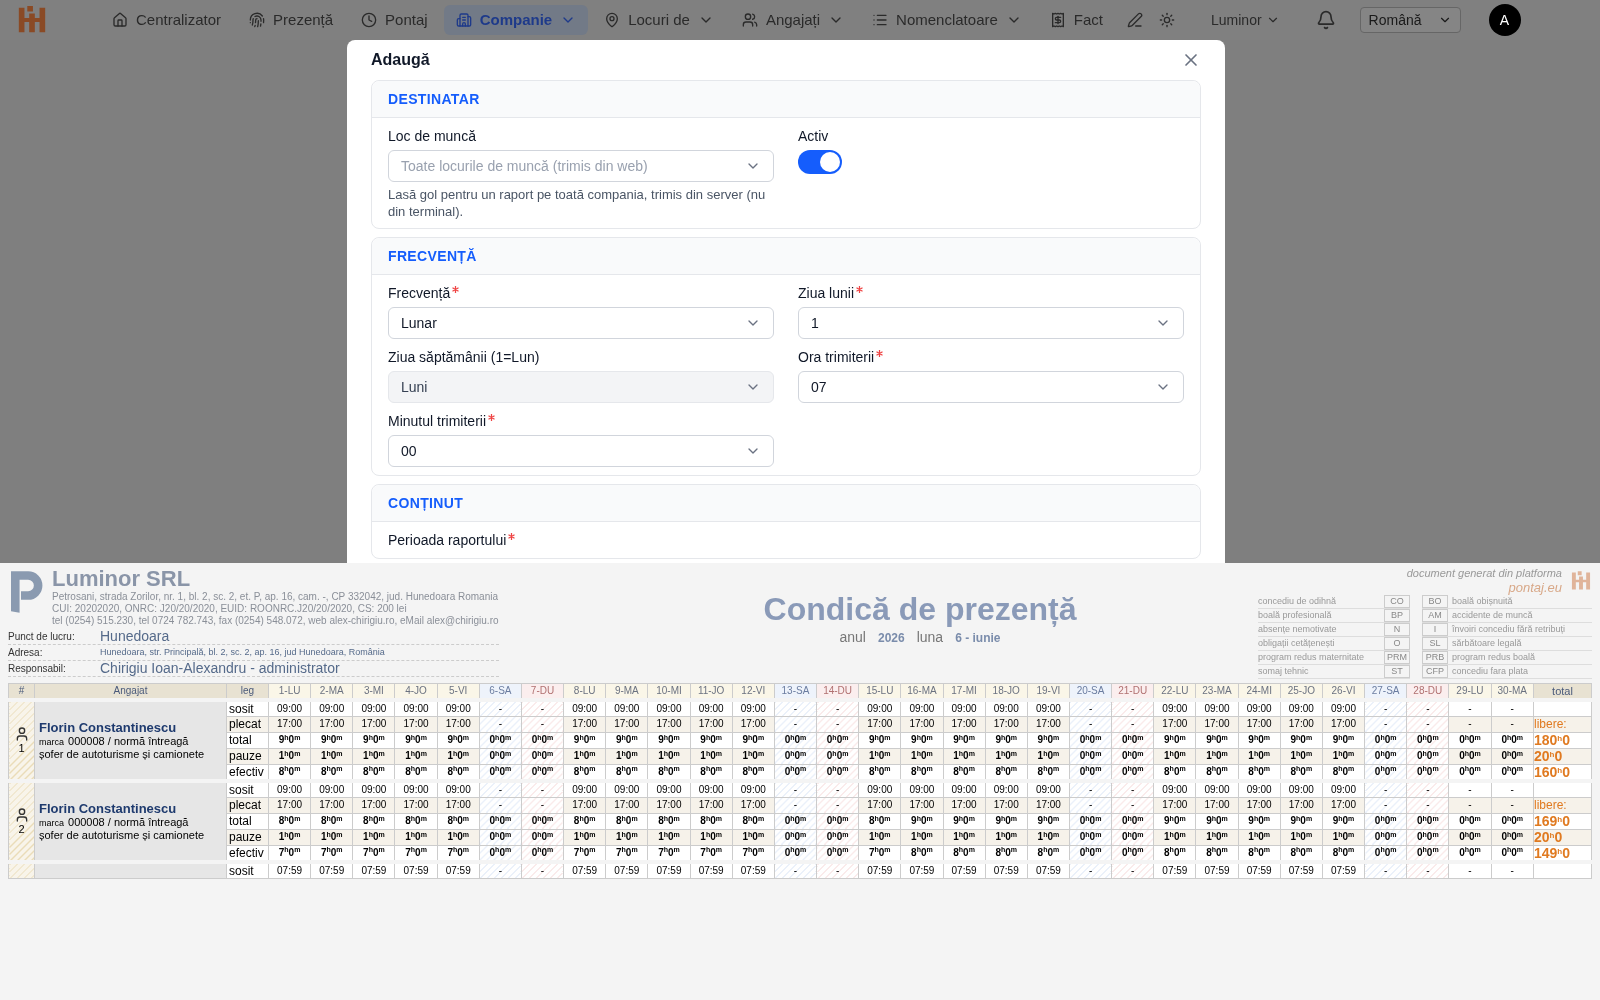  Describe the element at coordinates (247, 756) in the screenshot. I see `leg-label: pauze` at that location.